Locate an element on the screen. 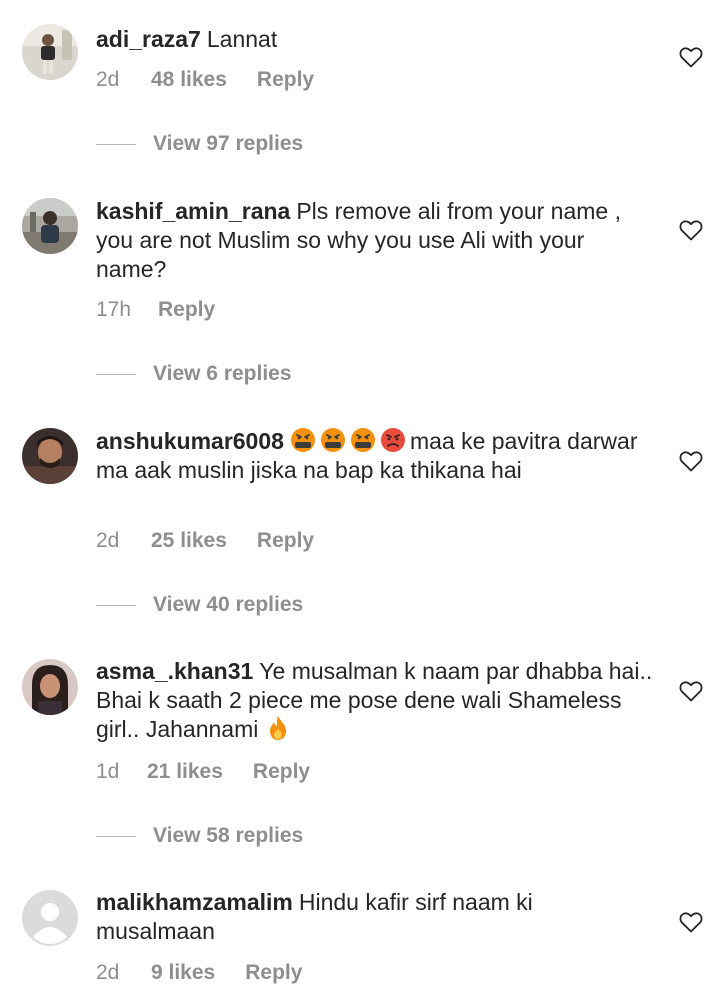 Image resolution: width=725 pixels, height=1008 pixels. view-replies-button: View 97 replies is located at coordinates (199, 144).